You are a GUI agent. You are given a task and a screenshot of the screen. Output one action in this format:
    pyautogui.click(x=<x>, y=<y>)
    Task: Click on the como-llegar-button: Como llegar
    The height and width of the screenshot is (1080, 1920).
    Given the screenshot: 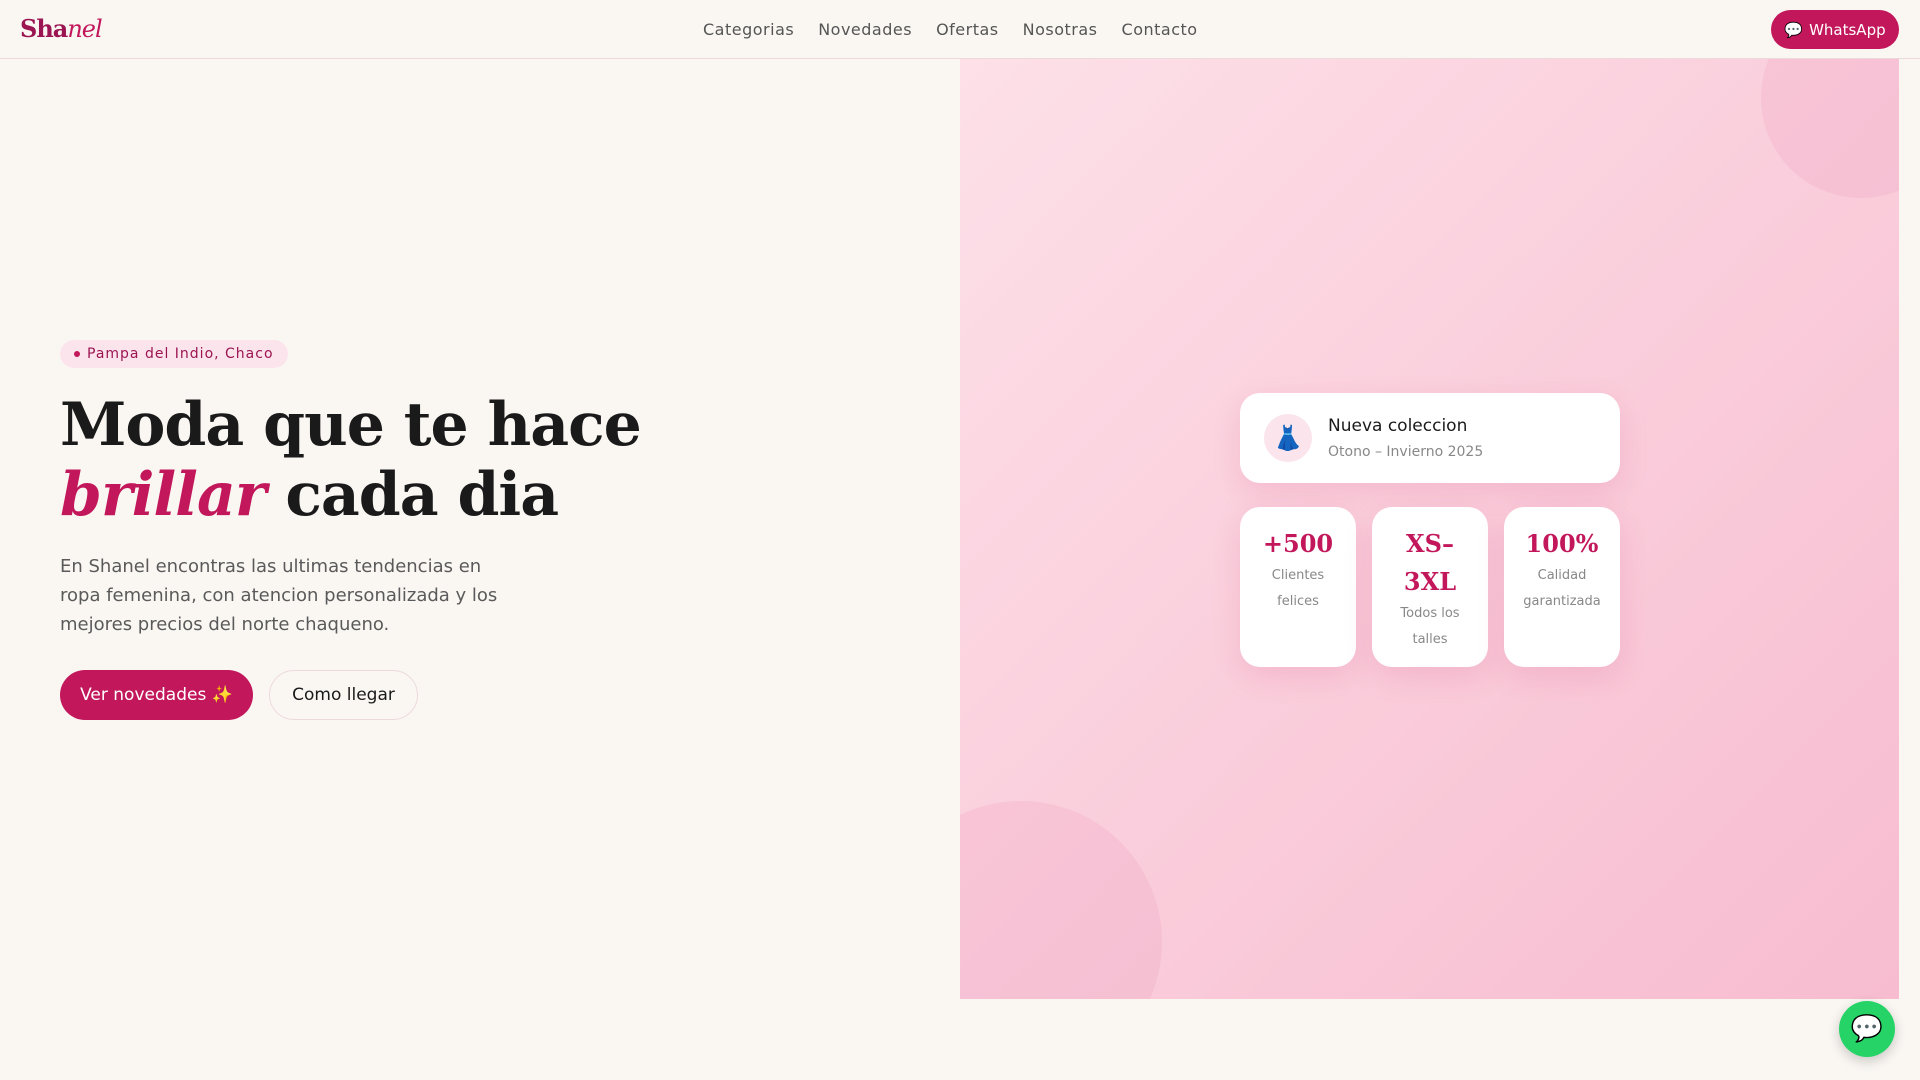 What is the action you would take?
    pyautogui.click(x=343, y=695)
    